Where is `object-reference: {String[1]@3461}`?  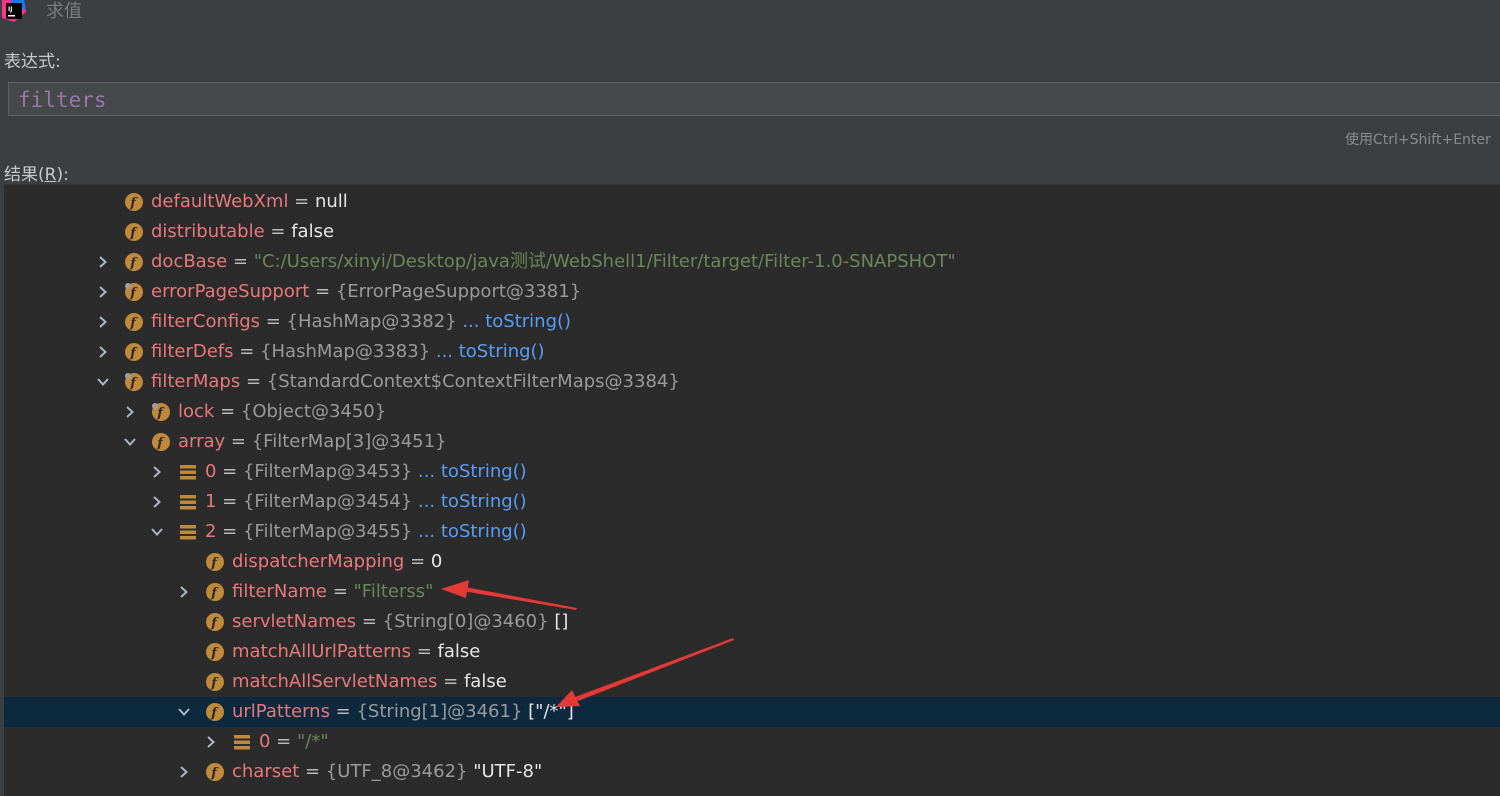 object-reference: {String[1]@3461} is located at coordinates (439, 711).